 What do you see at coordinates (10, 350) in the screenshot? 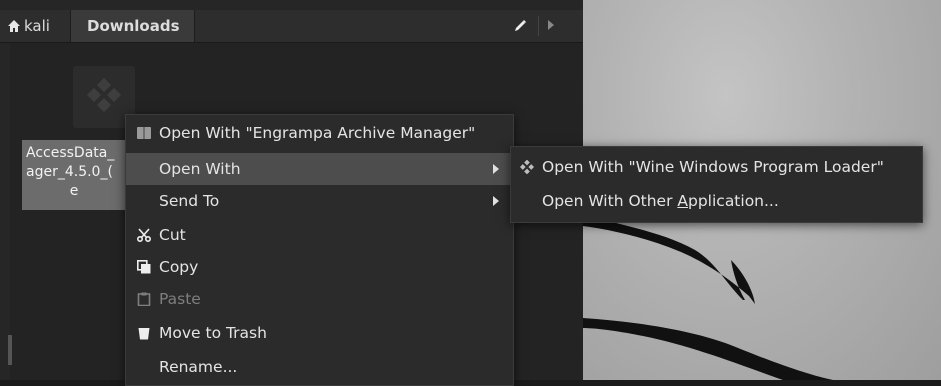
I see `scrollbar` at bounding box center [10, 350].